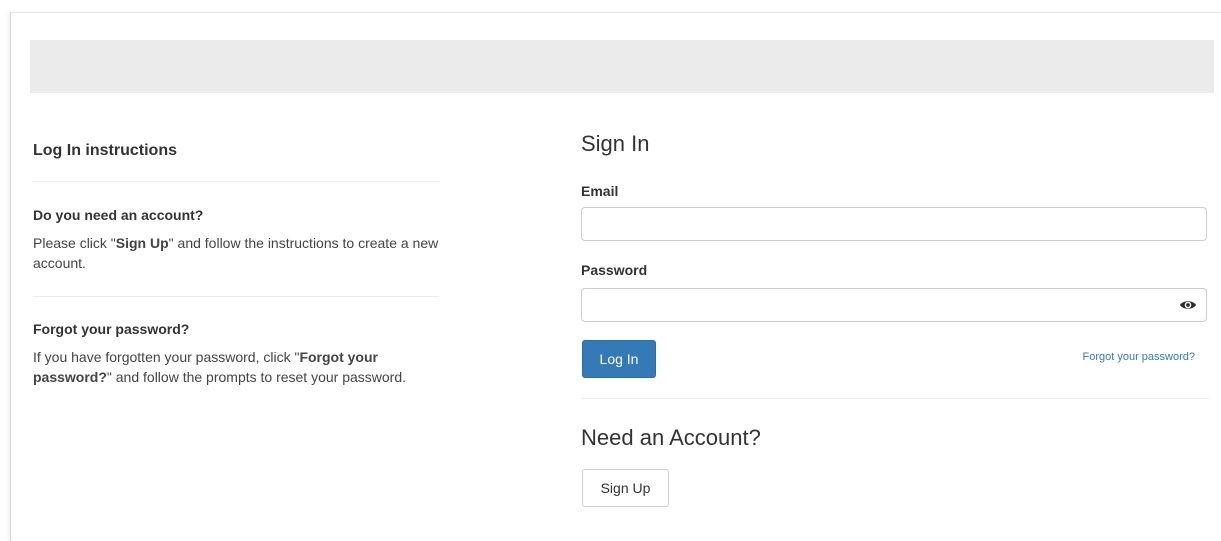 The image size is (1221, 541). What do you see at coordinates (614, 270) in the screenshot?
I see `password-label: Password` at bounding box center [614, 270].